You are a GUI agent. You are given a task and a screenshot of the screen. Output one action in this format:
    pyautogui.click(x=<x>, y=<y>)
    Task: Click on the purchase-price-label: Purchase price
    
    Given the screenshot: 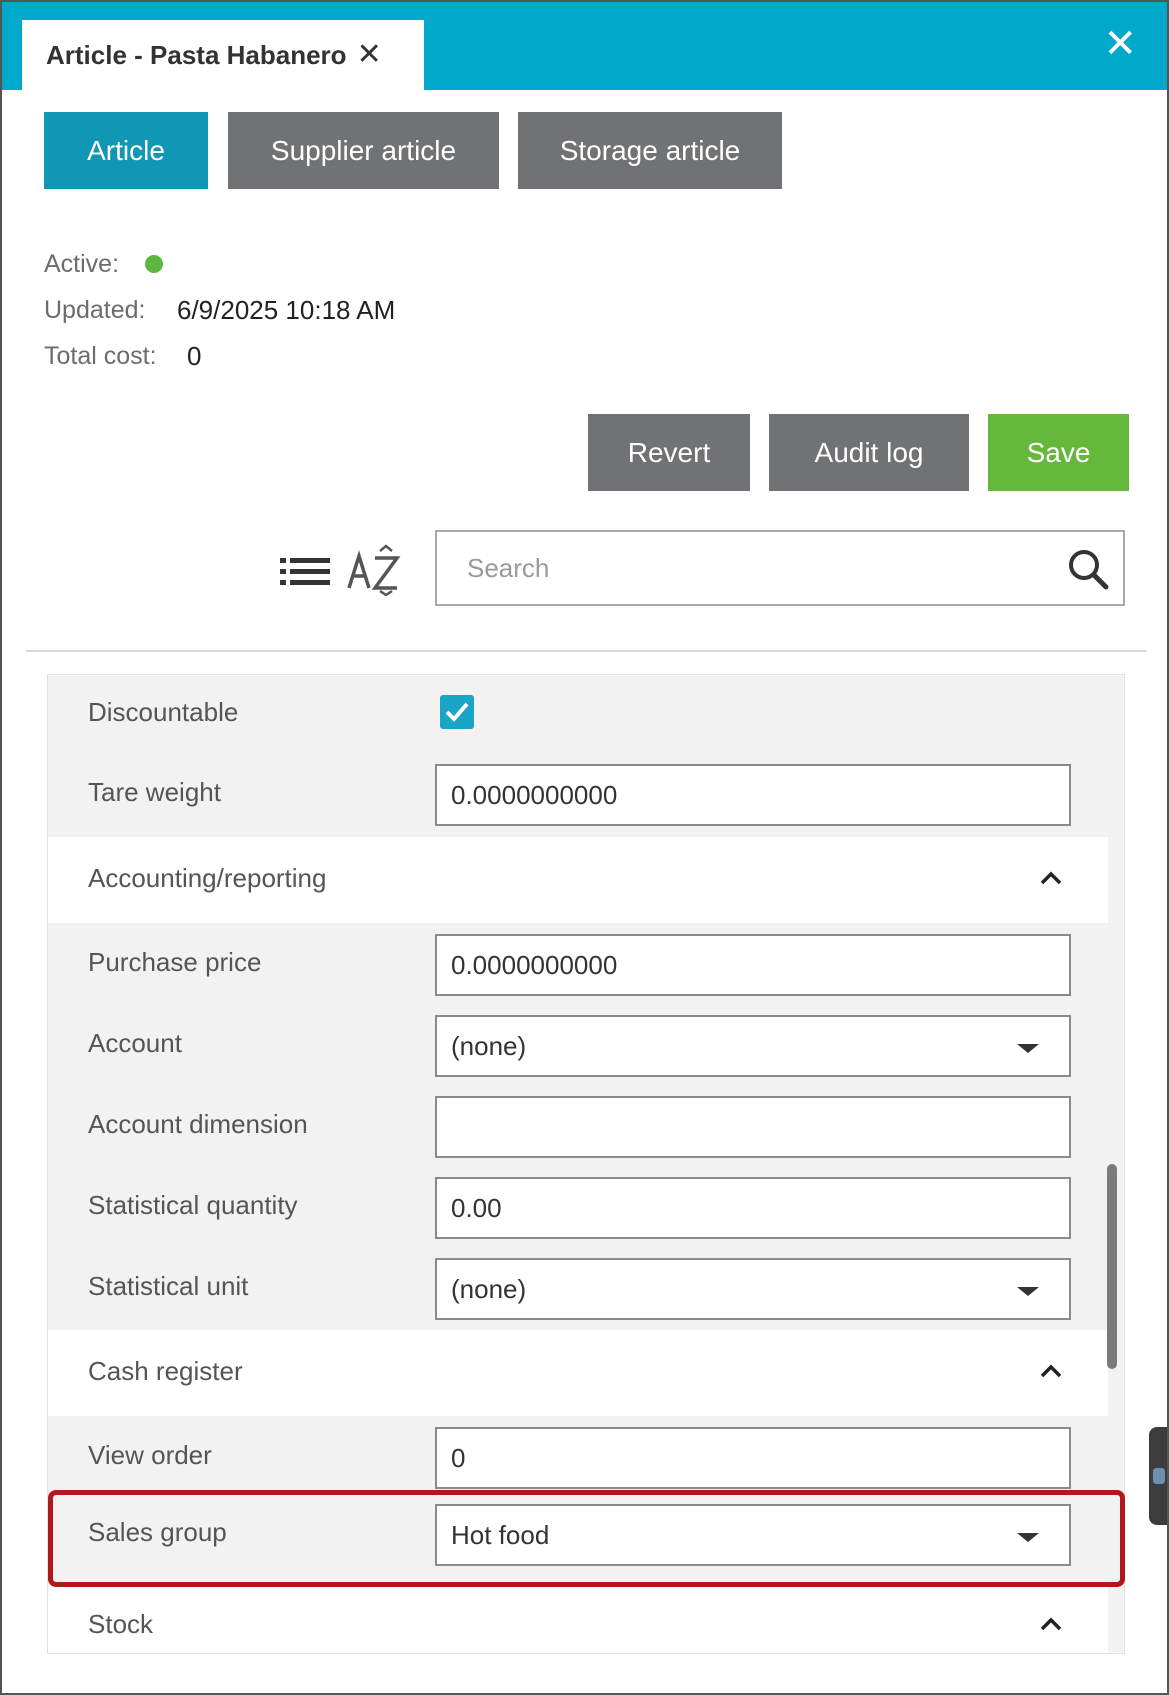 What is the action you would take?
    pyautogui.click(x=175, y=962)
    